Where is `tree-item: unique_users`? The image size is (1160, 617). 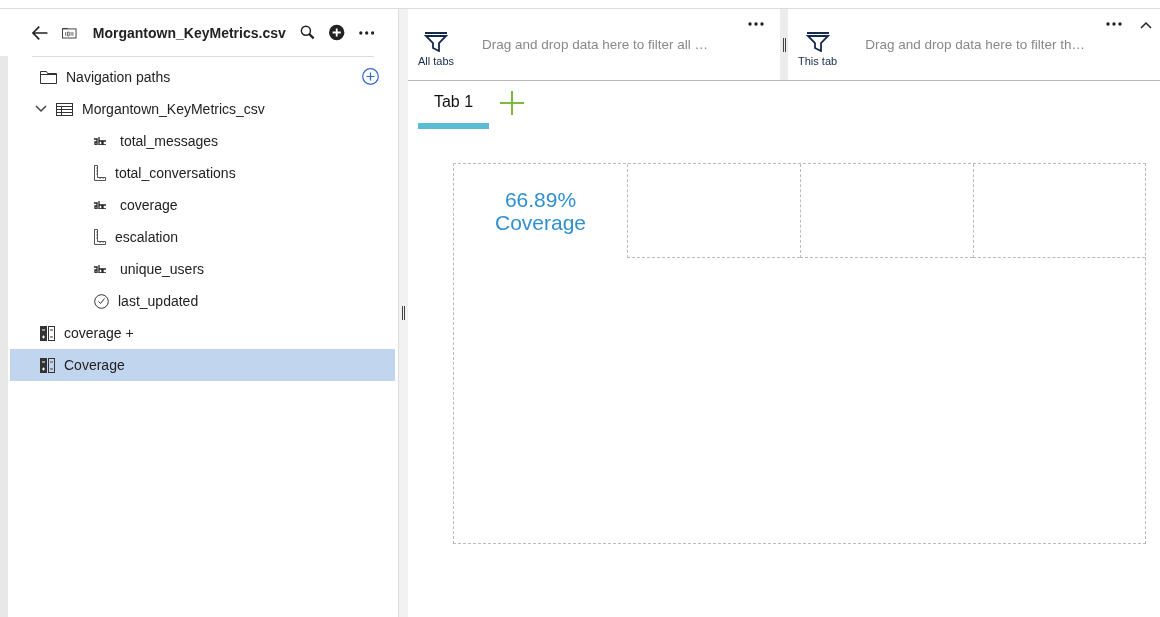
tree-item: unique_users is located at coordinates (202, 269).